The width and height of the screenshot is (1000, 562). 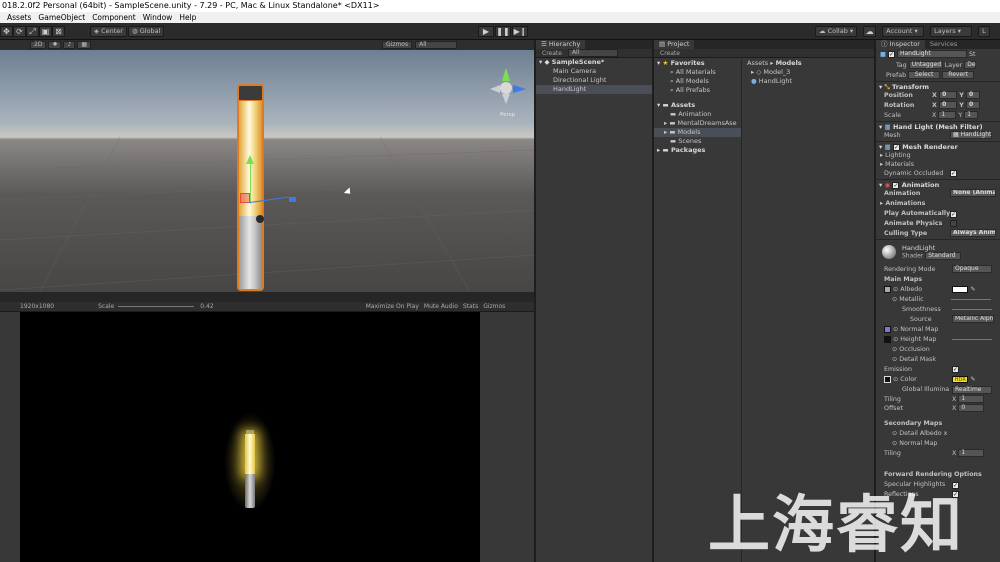 I want to click on smoothness-slider, so click(x=972, y=309).